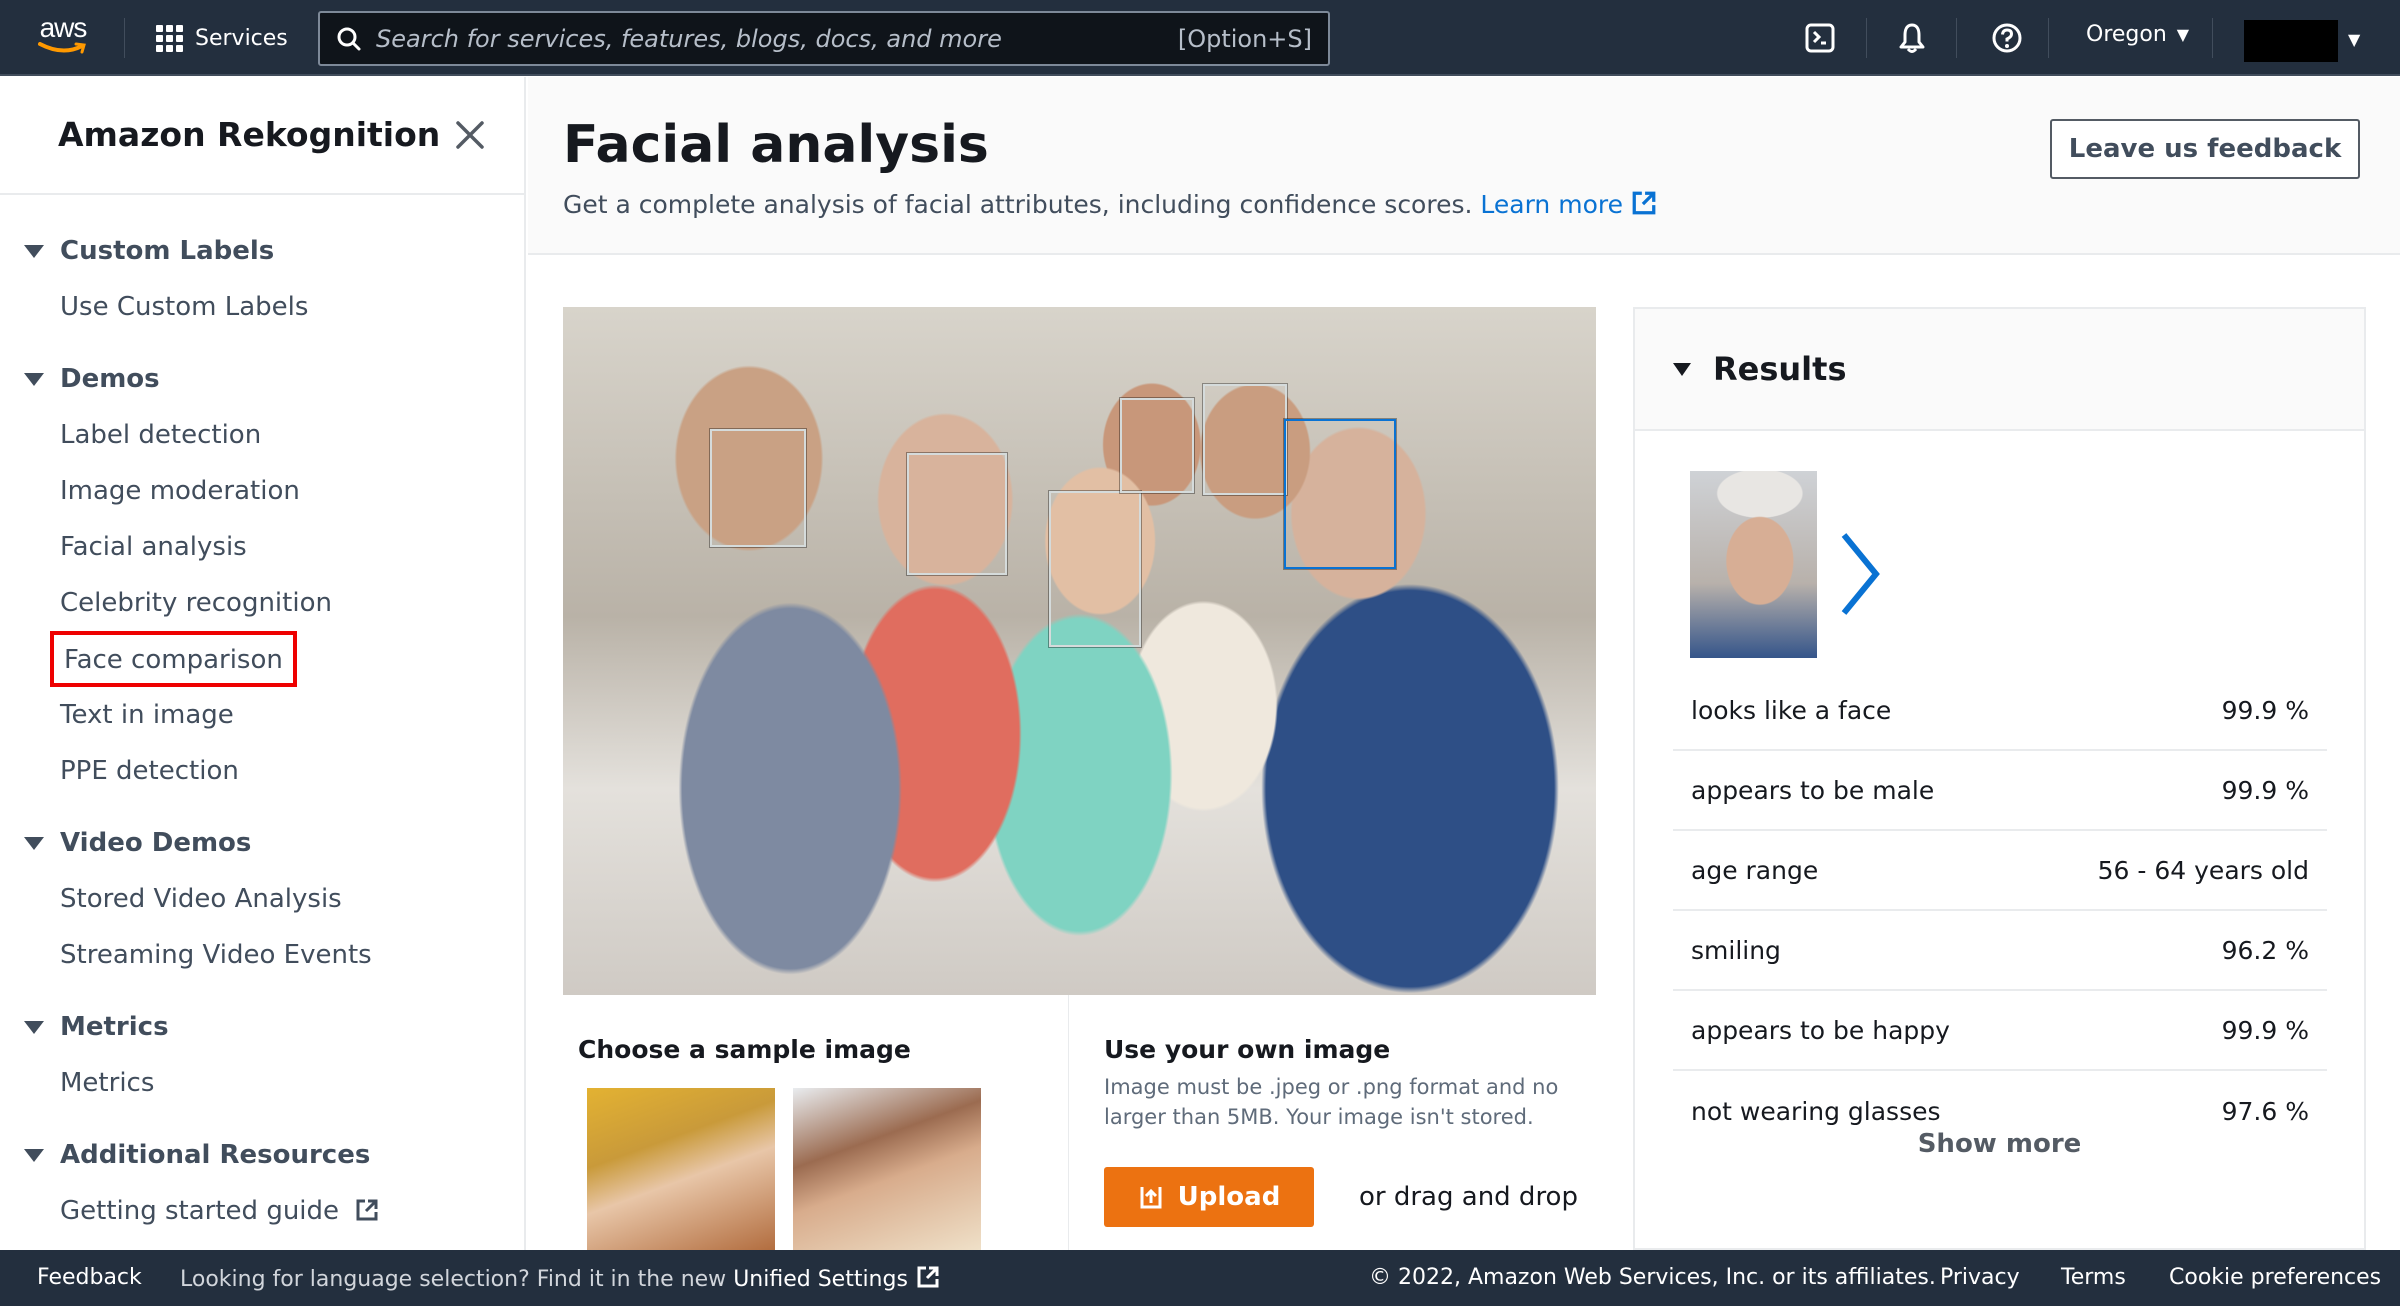 The width and height of the screenshot is (2400, 1306). Describe the element at coordinates (776, 145) in the screenshot. I see `page-title: Facial analysis` at that location.